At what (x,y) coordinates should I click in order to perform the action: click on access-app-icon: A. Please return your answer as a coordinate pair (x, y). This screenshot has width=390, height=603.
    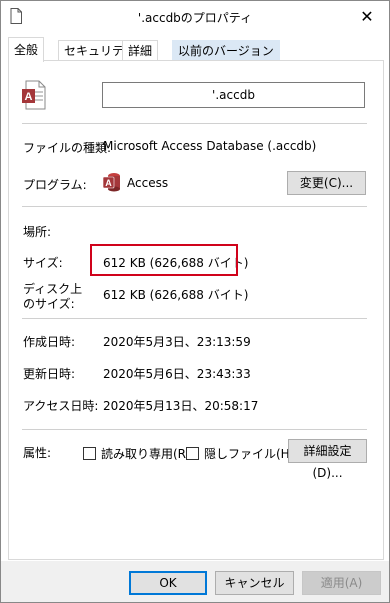
    Looking at the image, I should click on (111, 182).